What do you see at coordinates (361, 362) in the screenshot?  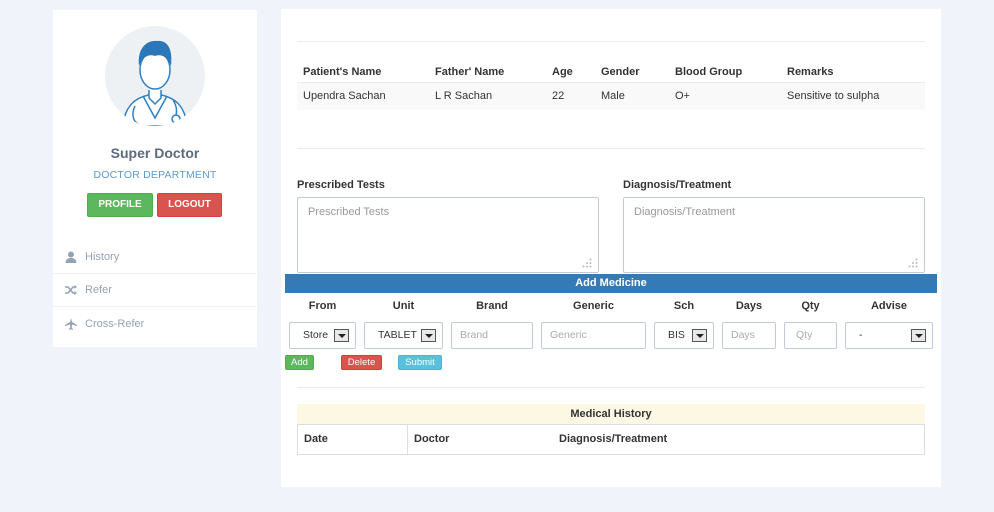 I see `delete-button: Delete` at bounding box center [361, 362].